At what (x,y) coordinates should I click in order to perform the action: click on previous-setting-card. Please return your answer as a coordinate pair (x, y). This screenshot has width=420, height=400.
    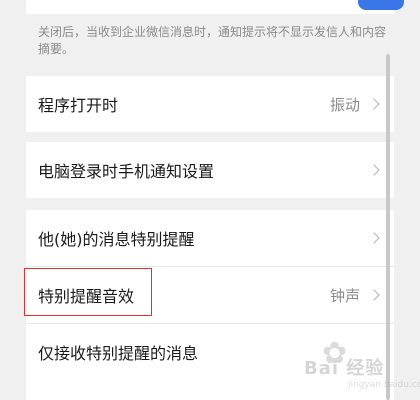
    Looking at the image, I should click on (215, 7).